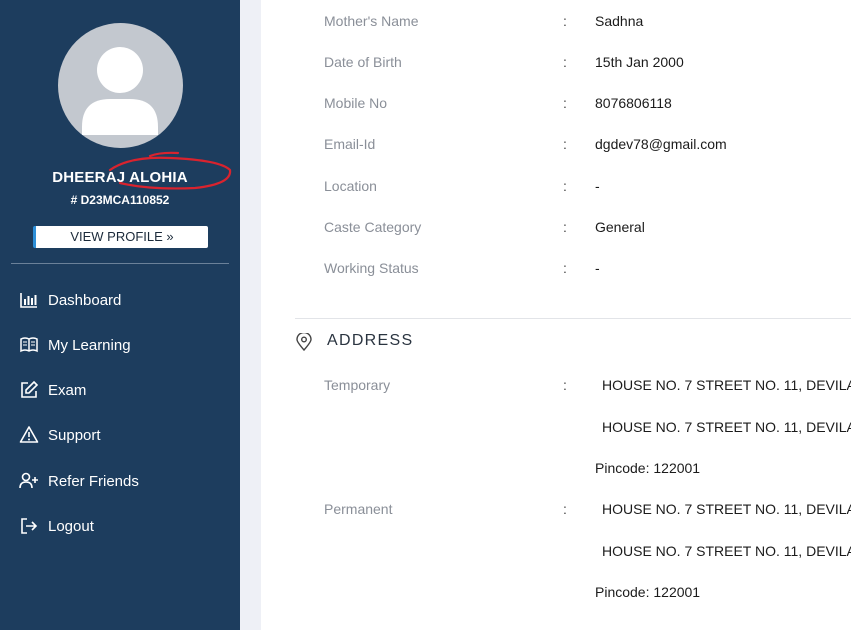  What do you see at coordinates (116, 236) in the screenshot?
I see `view-profile-label: VIEW PROFILE` at bounding box center [116, 236].